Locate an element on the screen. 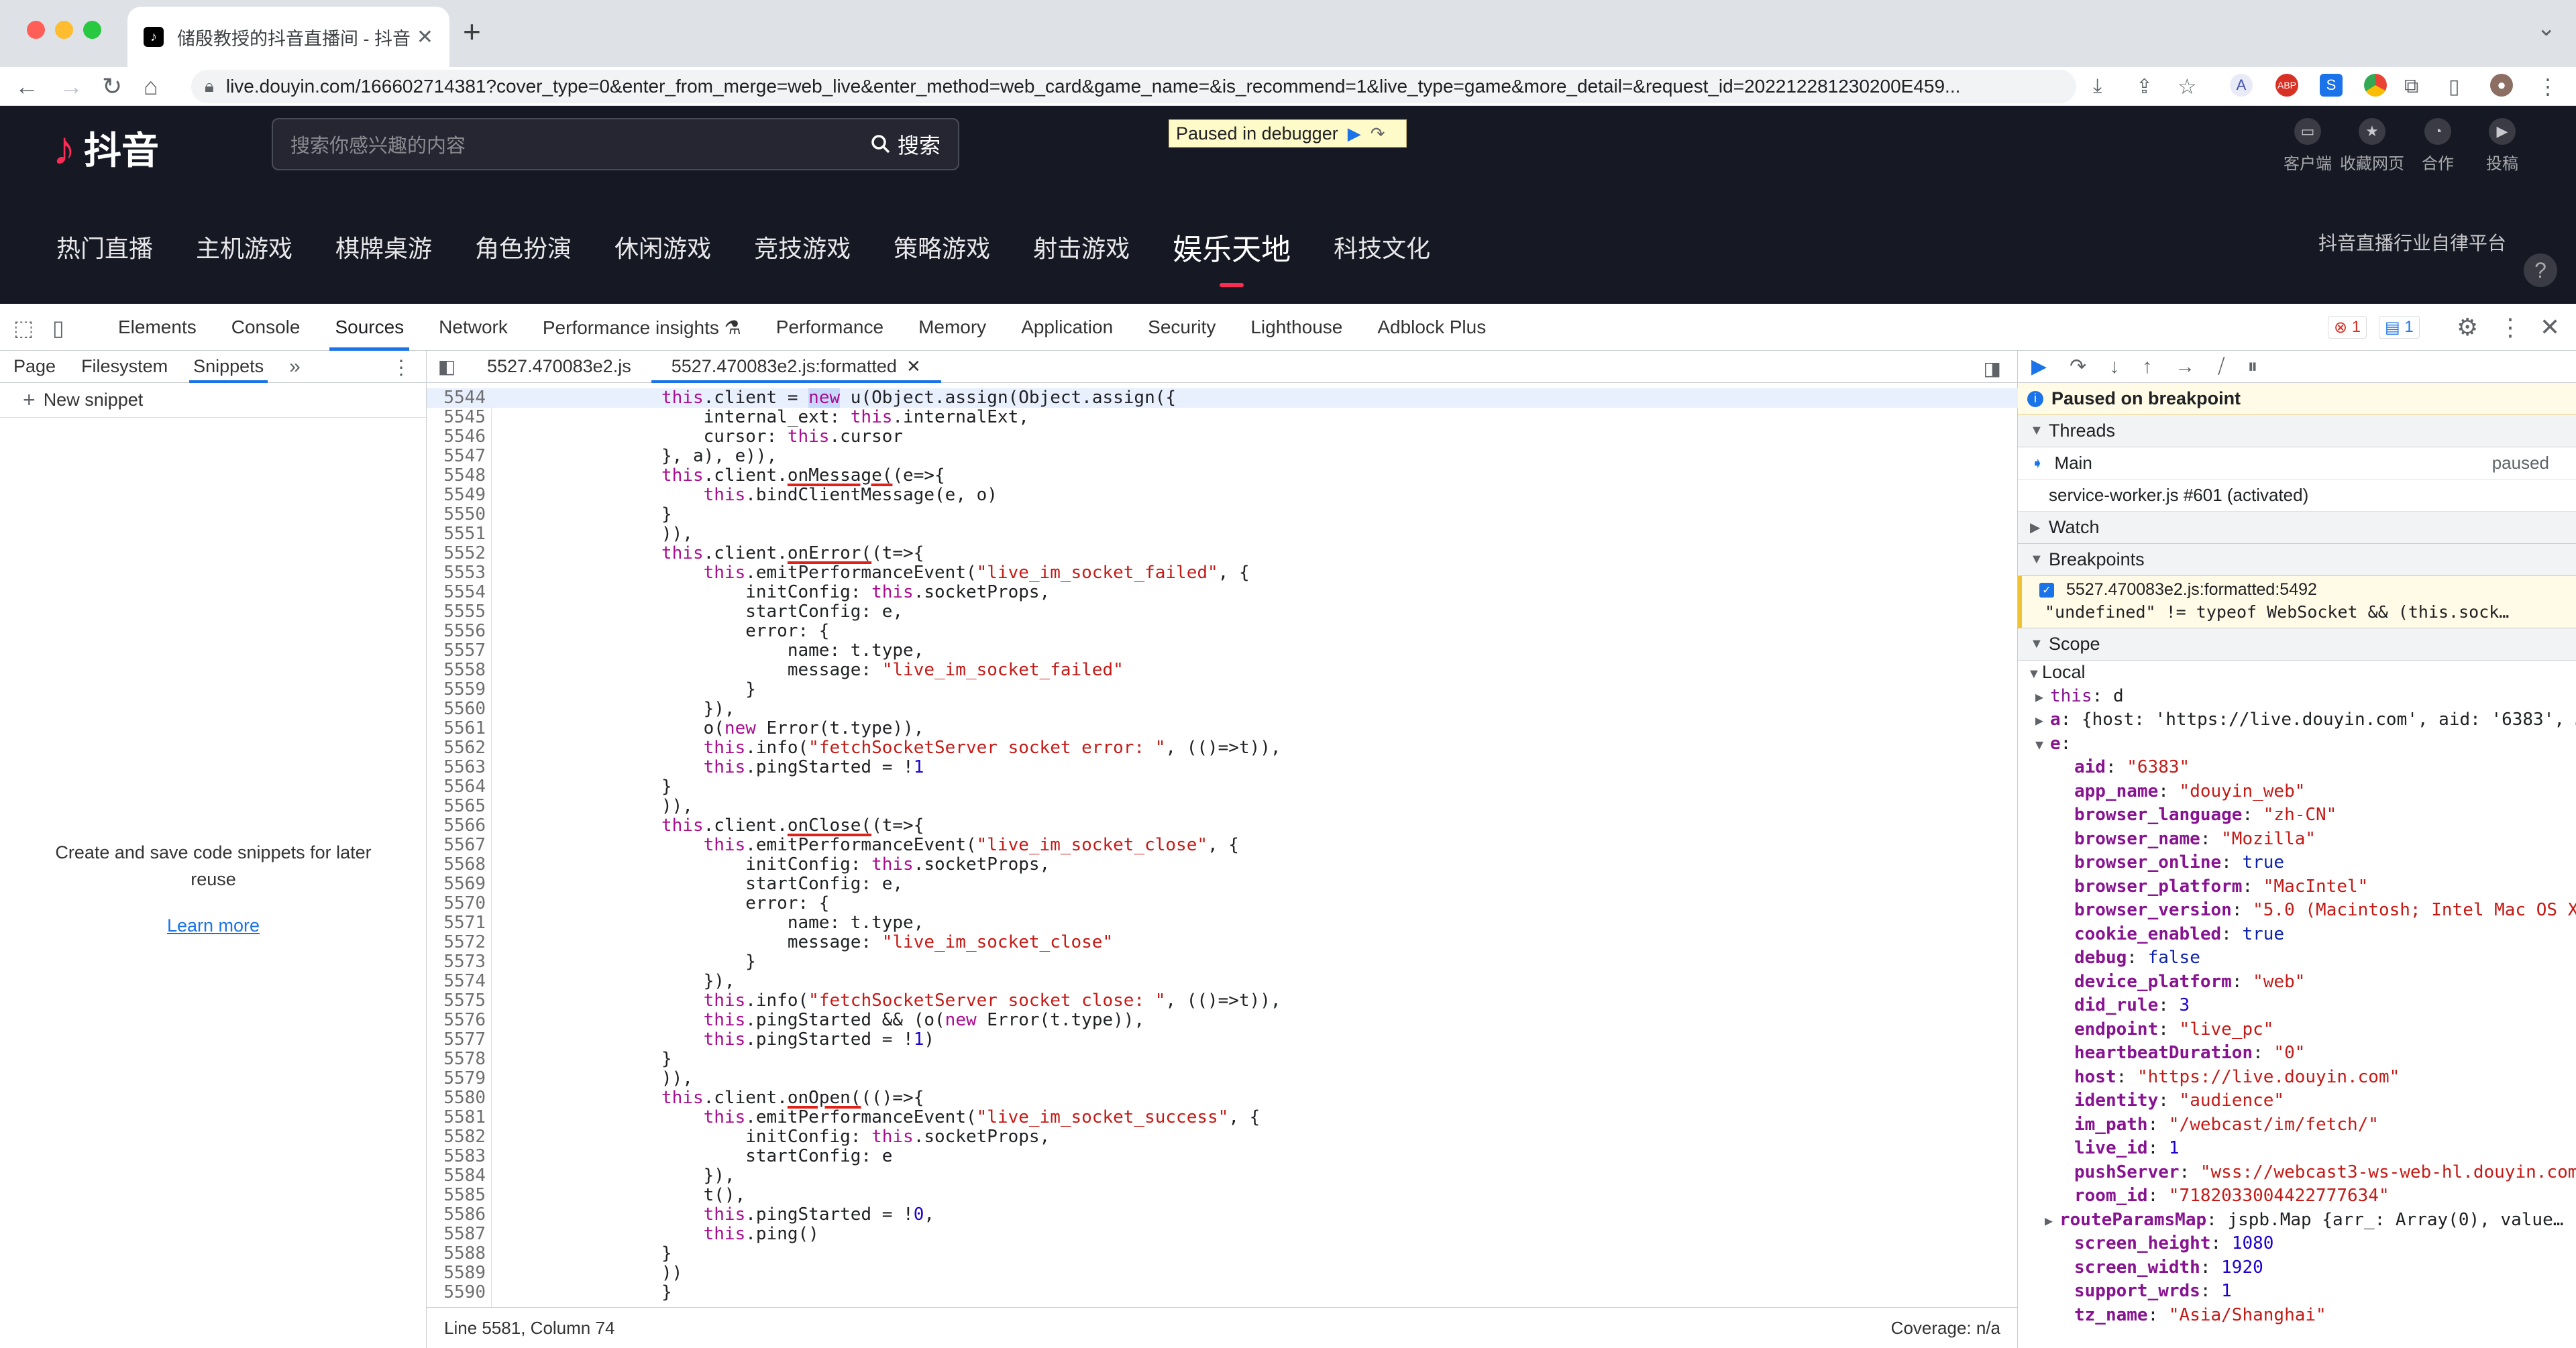  line-number: 5580 is located at coordinates (456, 1098).